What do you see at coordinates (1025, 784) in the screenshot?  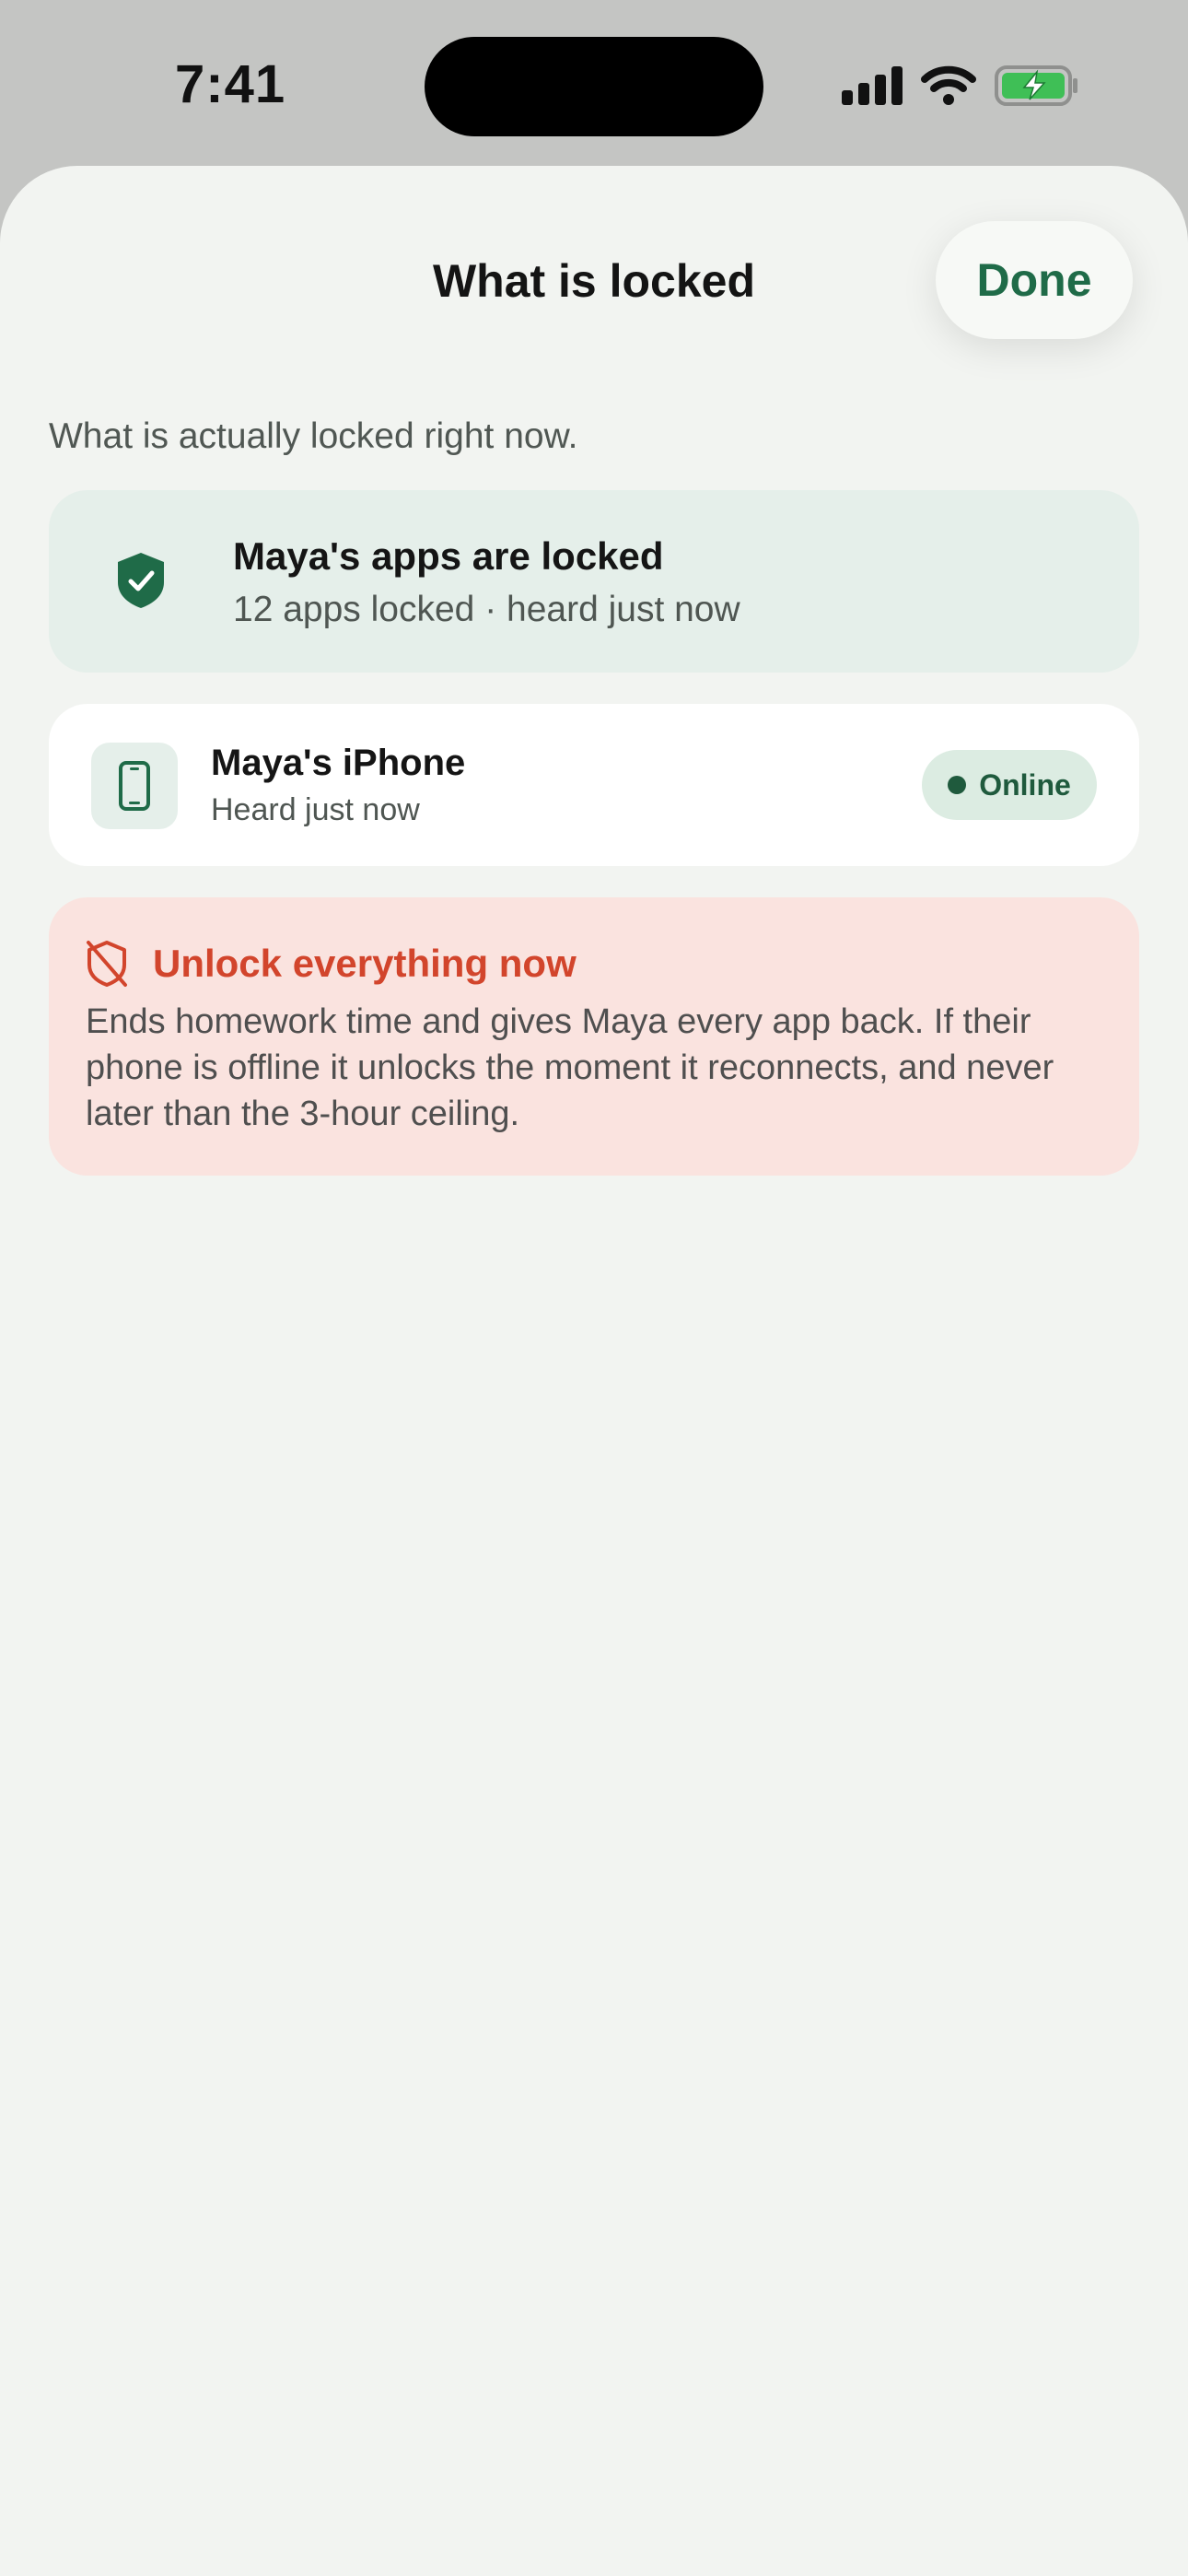 I see `online-status-label: Online` at bounding box center [1025, 784].